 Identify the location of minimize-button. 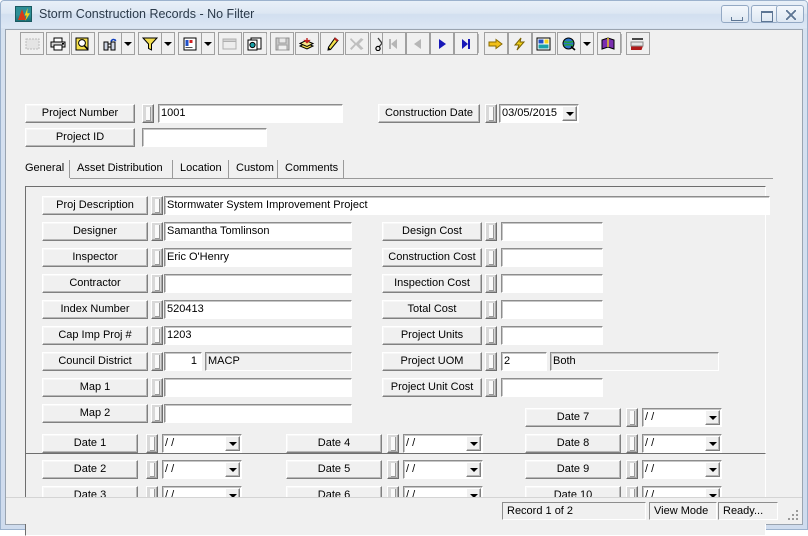
(735, 14).